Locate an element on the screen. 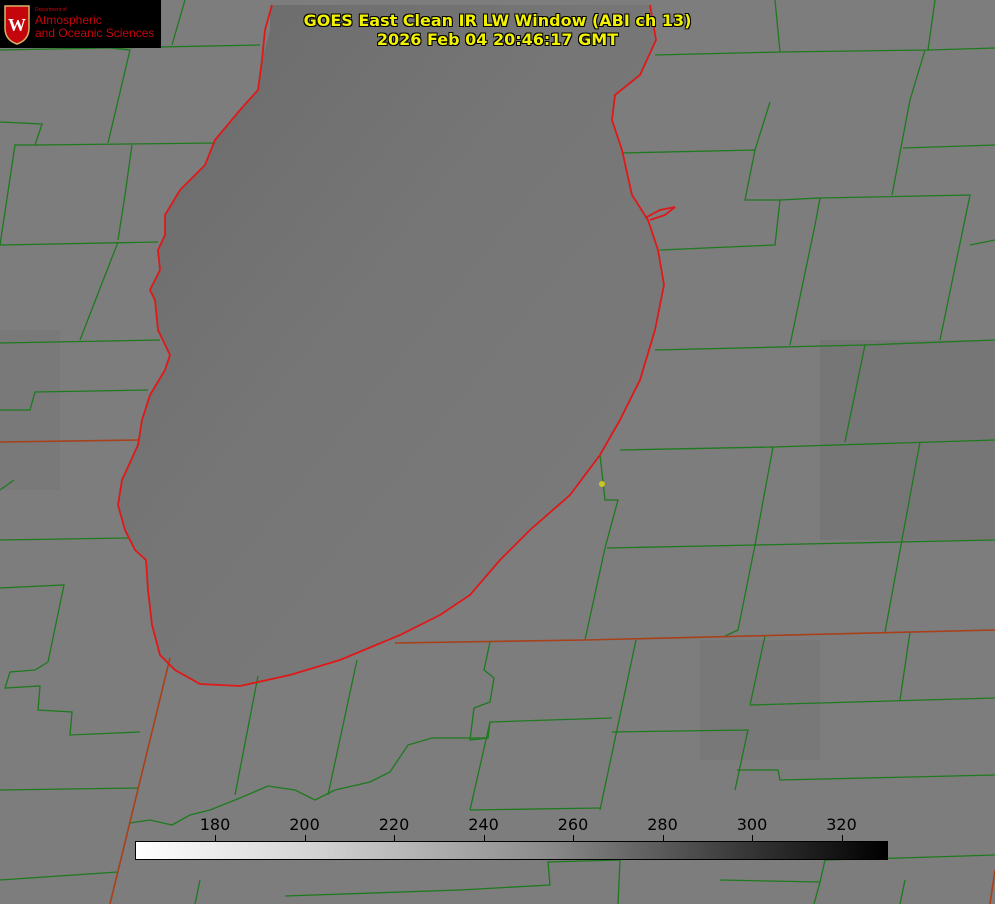 The width and height of the screenshot is (995, 904). title-timestamp: 2026 Feb 04 20:46:17 GMT is located at coordinates (497, 39).